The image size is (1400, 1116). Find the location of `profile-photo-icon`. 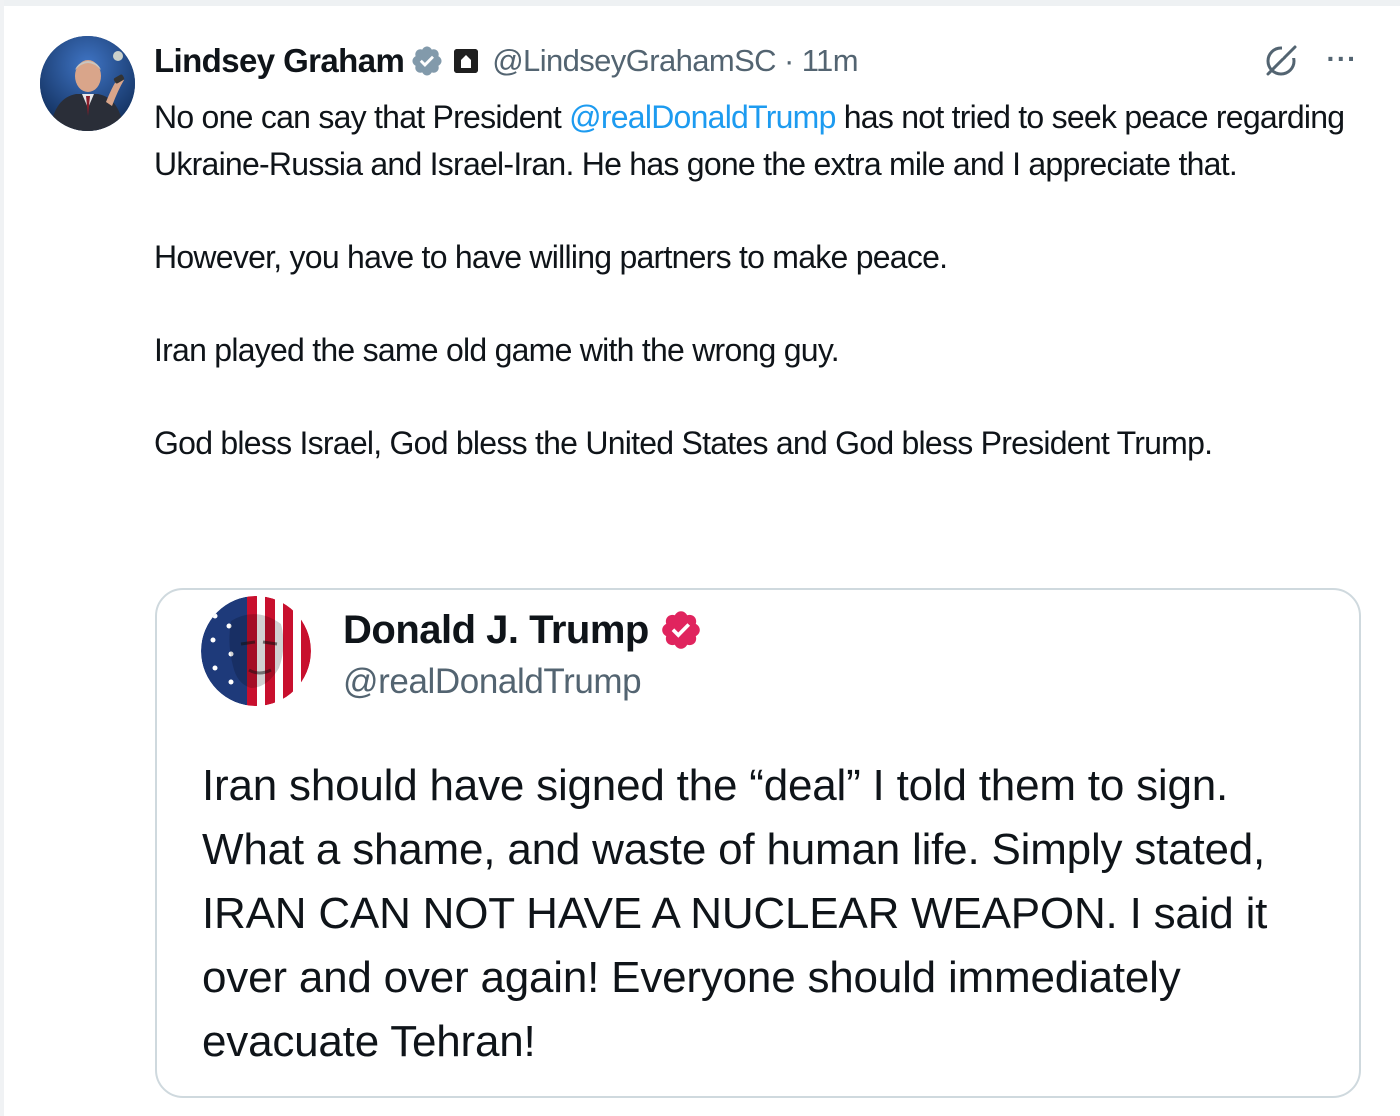

profile-photo-icon is located at coordinates (87, 83).